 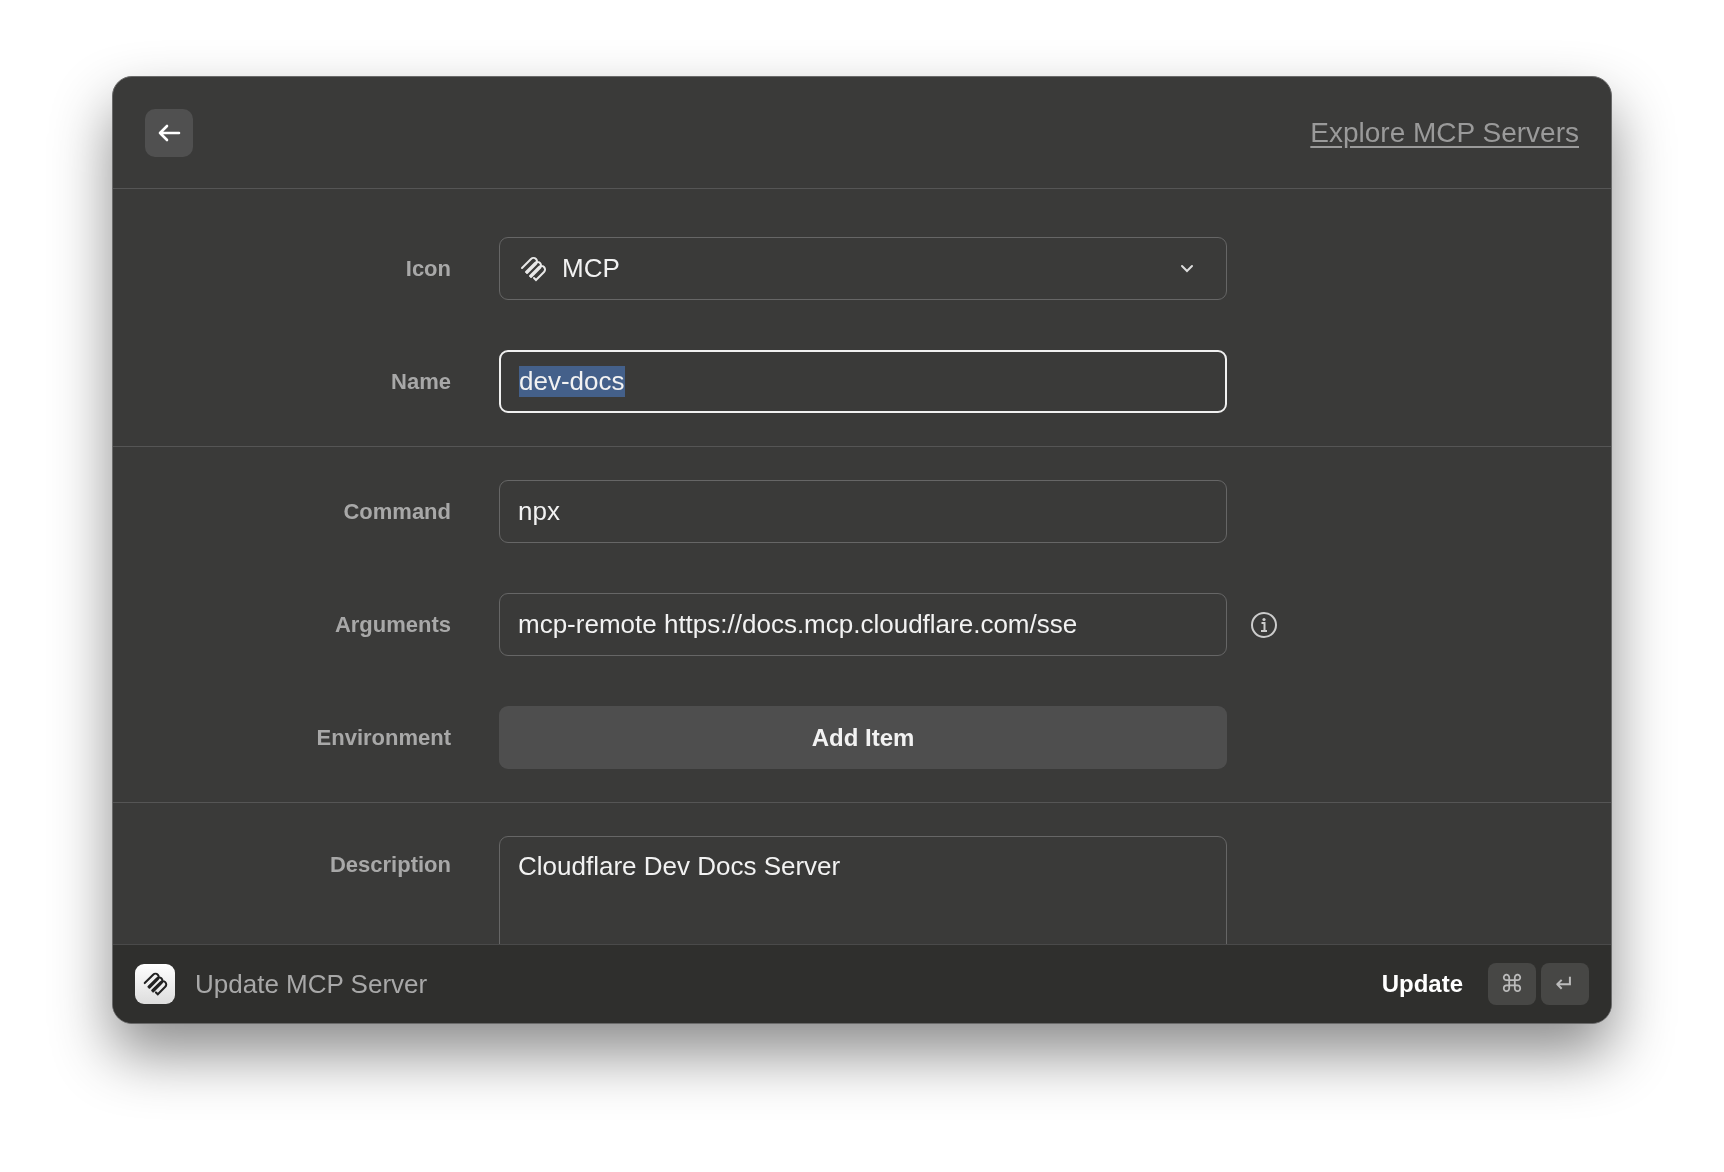 I want to click on back-arrow-icon, so click(x=169, y=132).